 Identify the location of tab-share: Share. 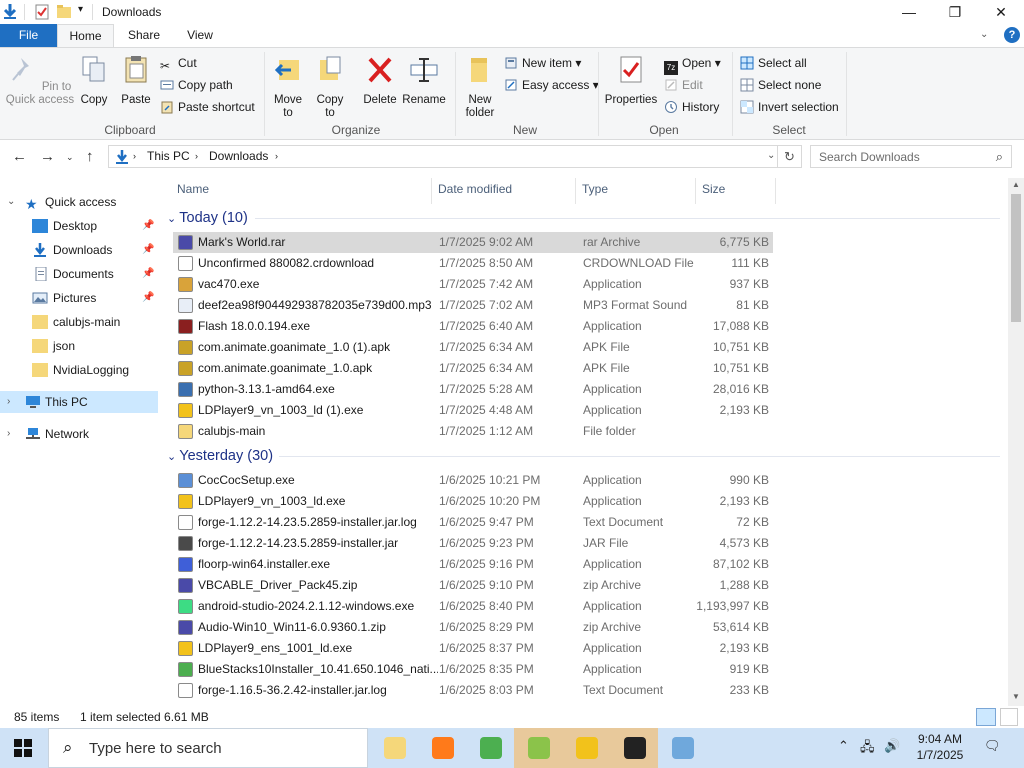
(144, 35).